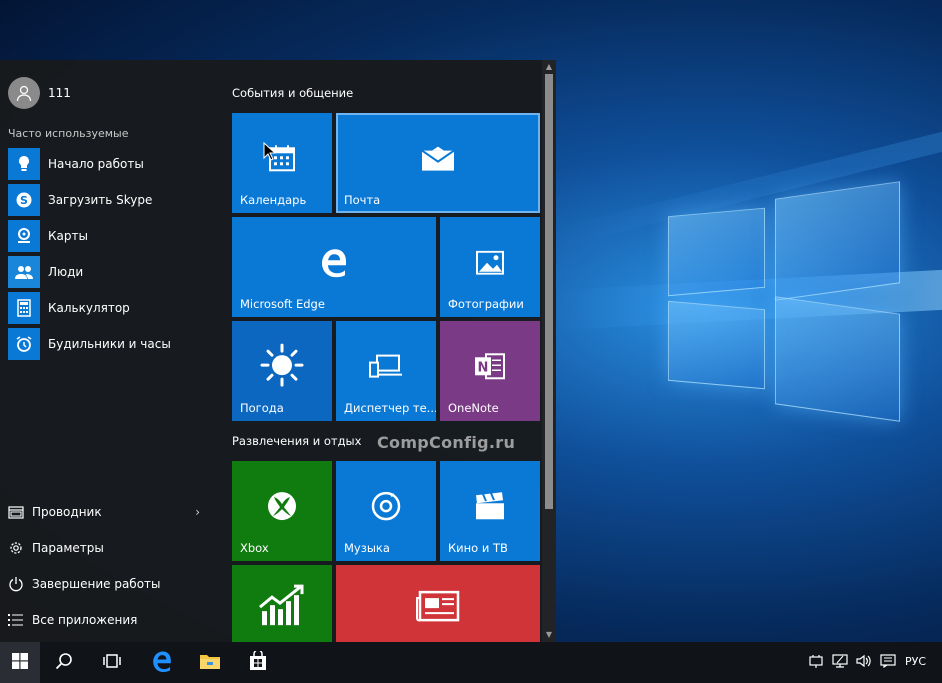 This screenshot has width=942, height=683. Describe the element at coordinates (367, 548) in the screenshot. I see `tile-label: Музыка` at that location.